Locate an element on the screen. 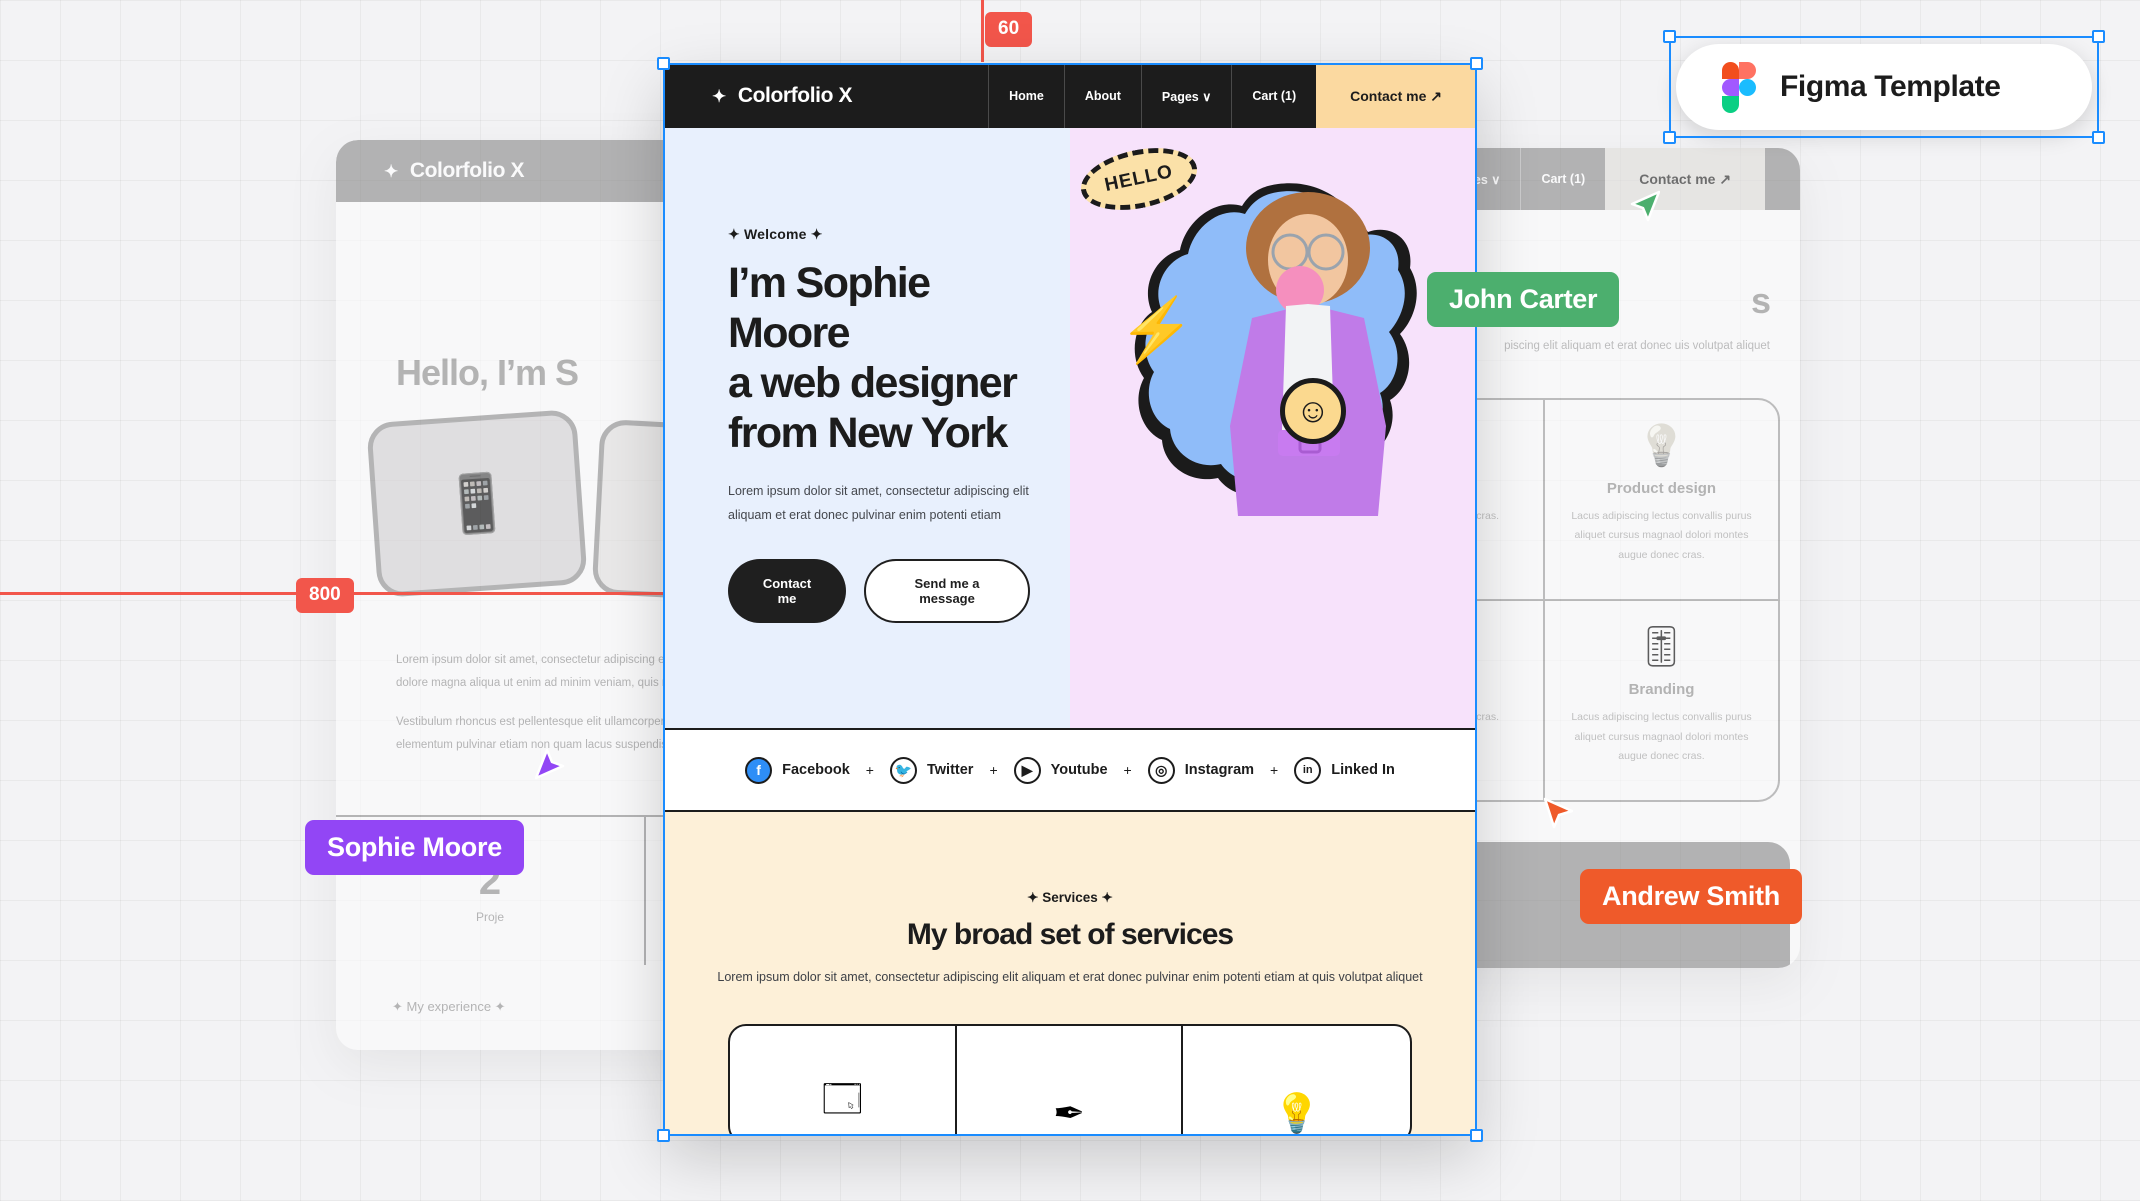  figma-handle-bottom-right is located at coordinates (2098, 137).